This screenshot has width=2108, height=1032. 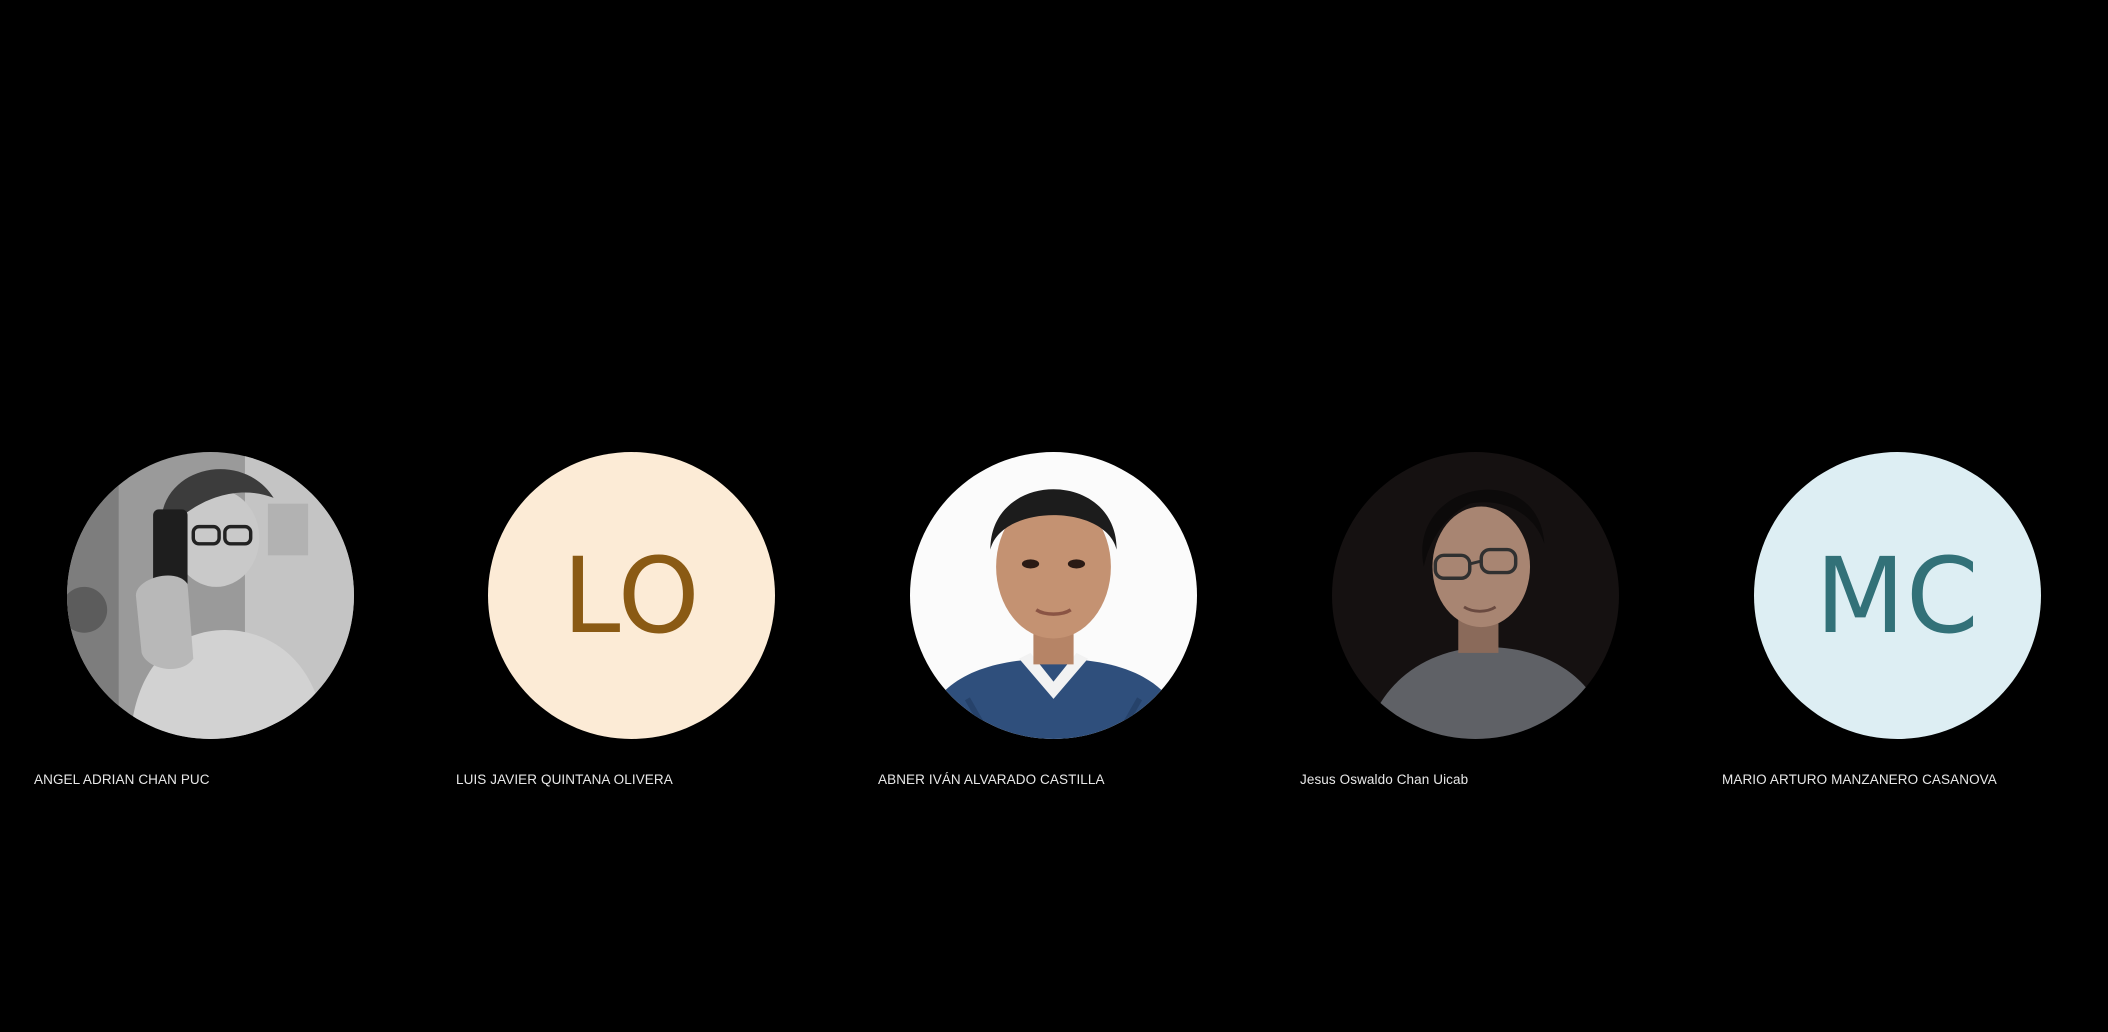 I want to click on dark-portrait-photo-glasses, so click(x=1475, y=595).